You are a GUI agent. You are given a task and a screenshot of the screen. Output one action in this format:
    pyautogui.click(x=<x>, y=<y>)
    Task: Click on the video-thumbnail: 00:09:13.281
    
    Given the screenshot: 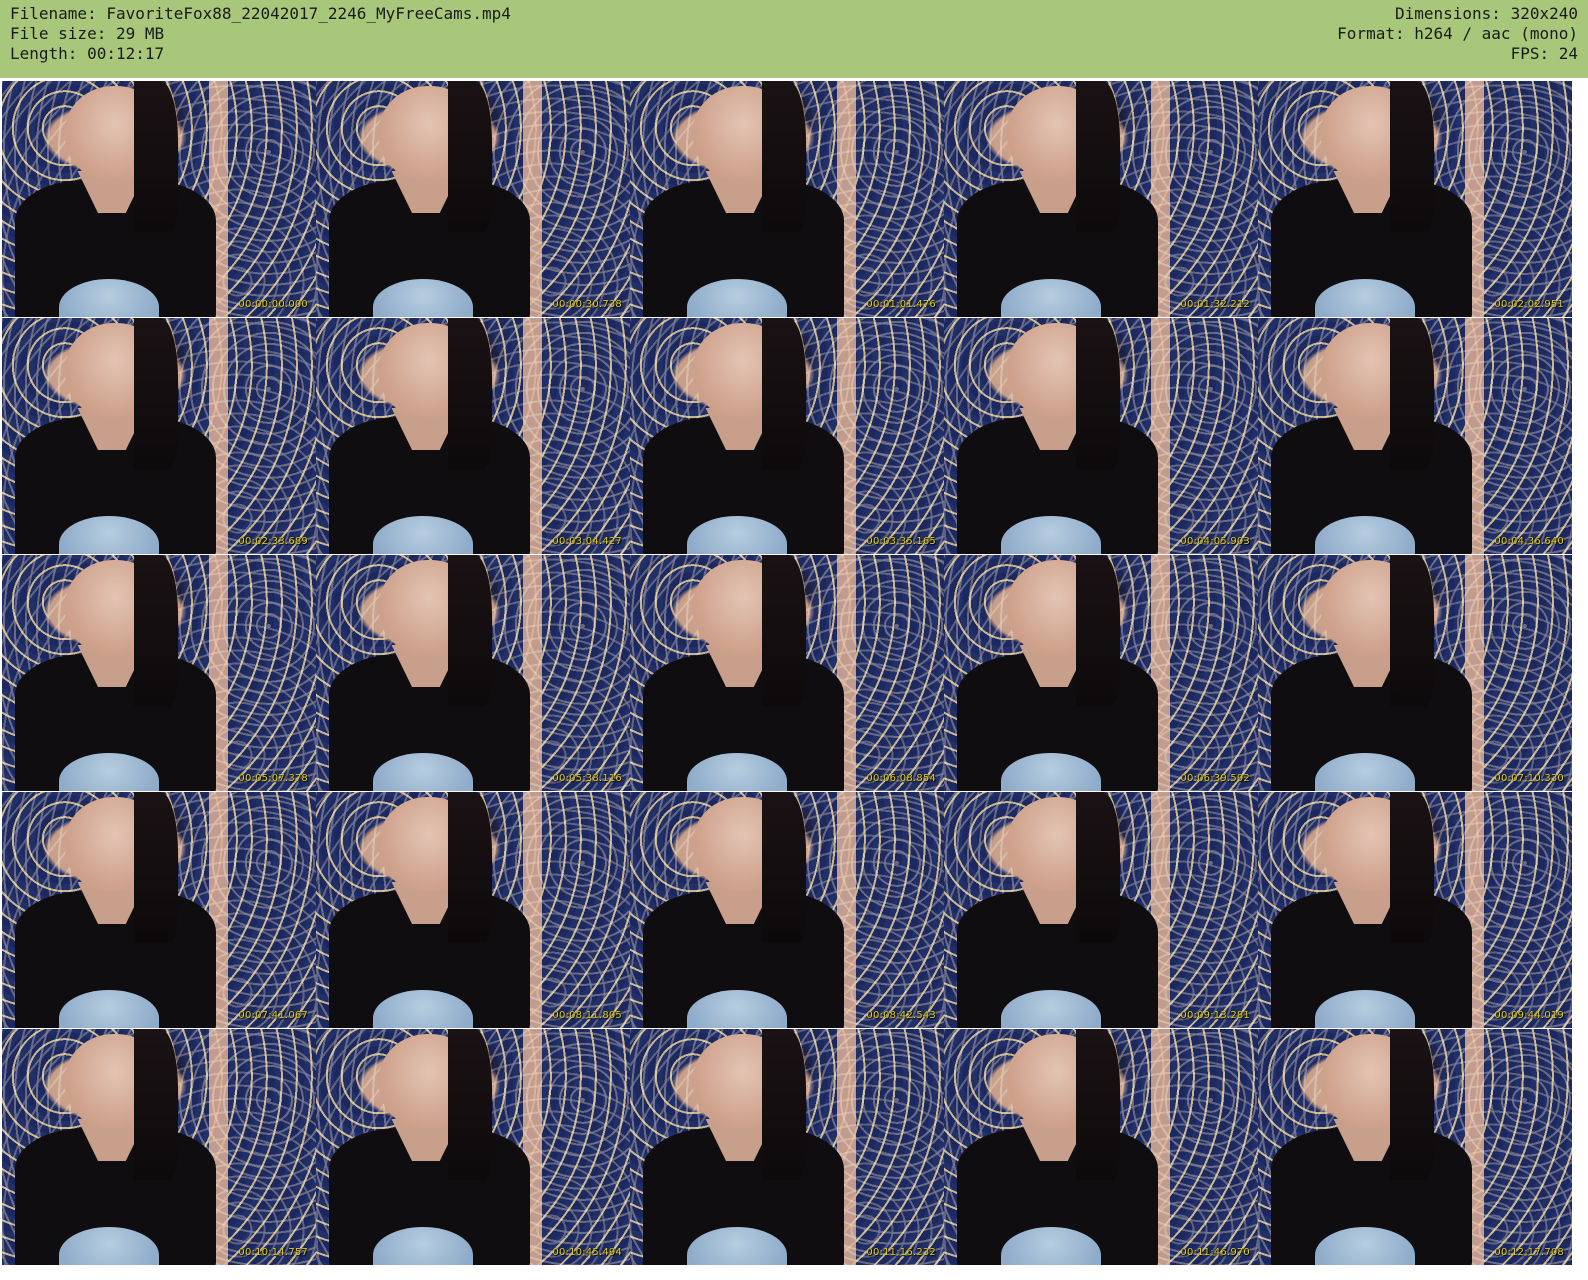 What is the action you would take?
    pyautogui.click(x=1101, y=910)
    